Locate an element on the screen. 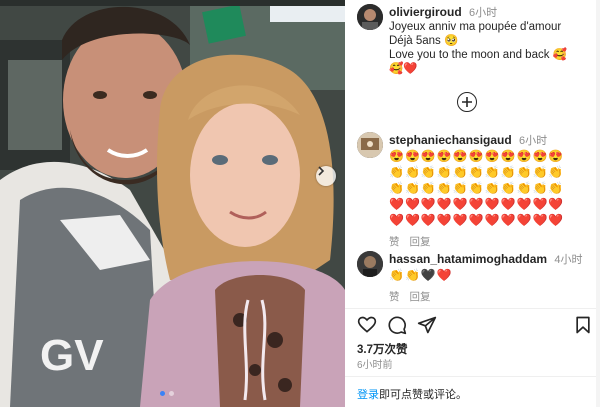 The height and width of the screenshot is (407, 600). carousel-next-button is located at coordinates (326, 176).